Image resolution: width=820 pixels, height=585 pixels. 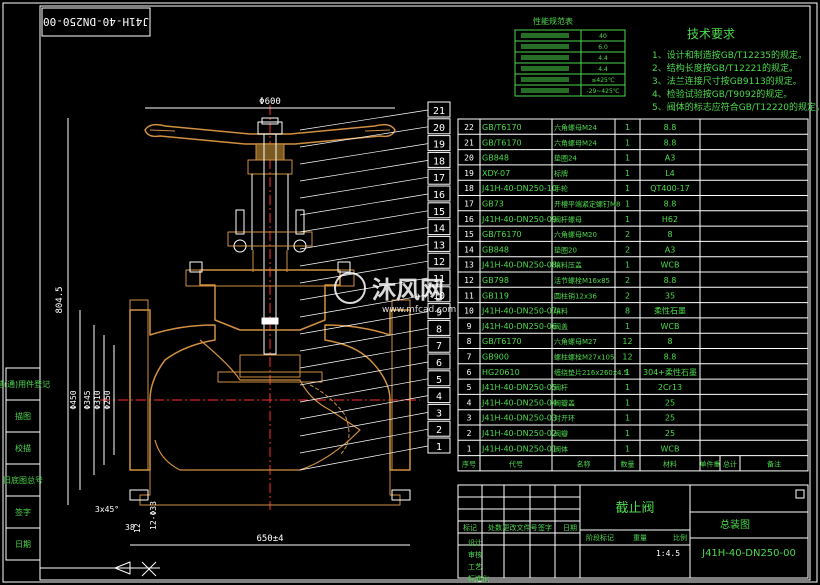 I want to click on bom-cell-name: 阀体, so click(x=561, y=448).